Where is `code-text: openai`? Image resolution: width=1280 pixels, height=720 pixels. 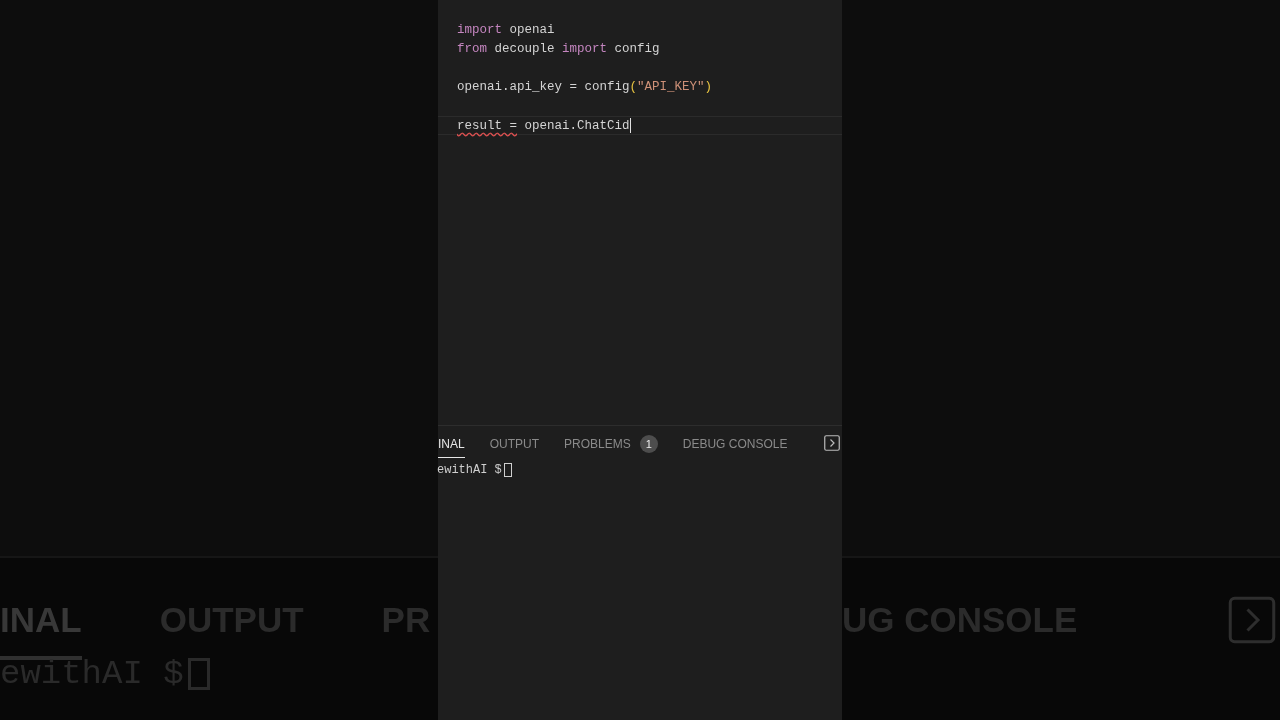 code-text: openai is located at coordinates (531, 30).